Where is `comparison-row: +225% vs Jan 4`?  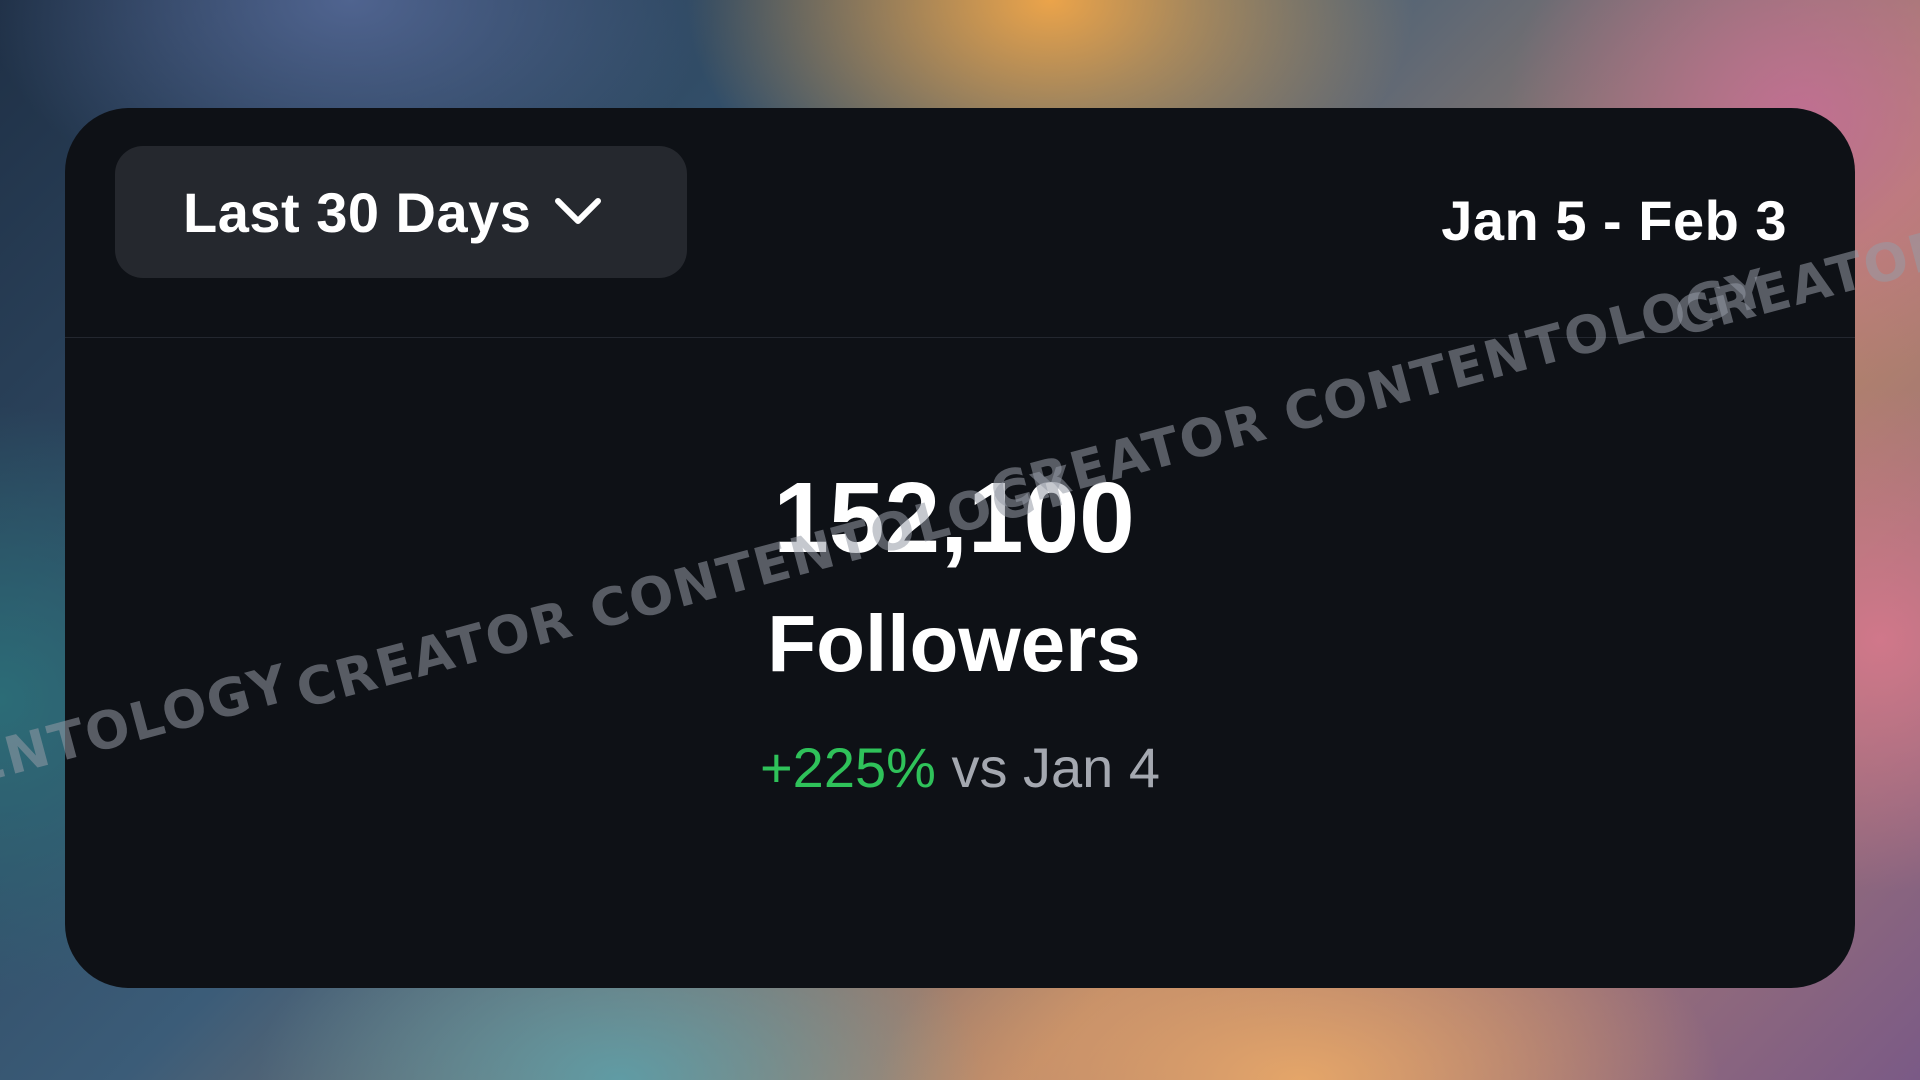
comparison-row: +225% vs Jan 4 is located at coordinates (960, 768).